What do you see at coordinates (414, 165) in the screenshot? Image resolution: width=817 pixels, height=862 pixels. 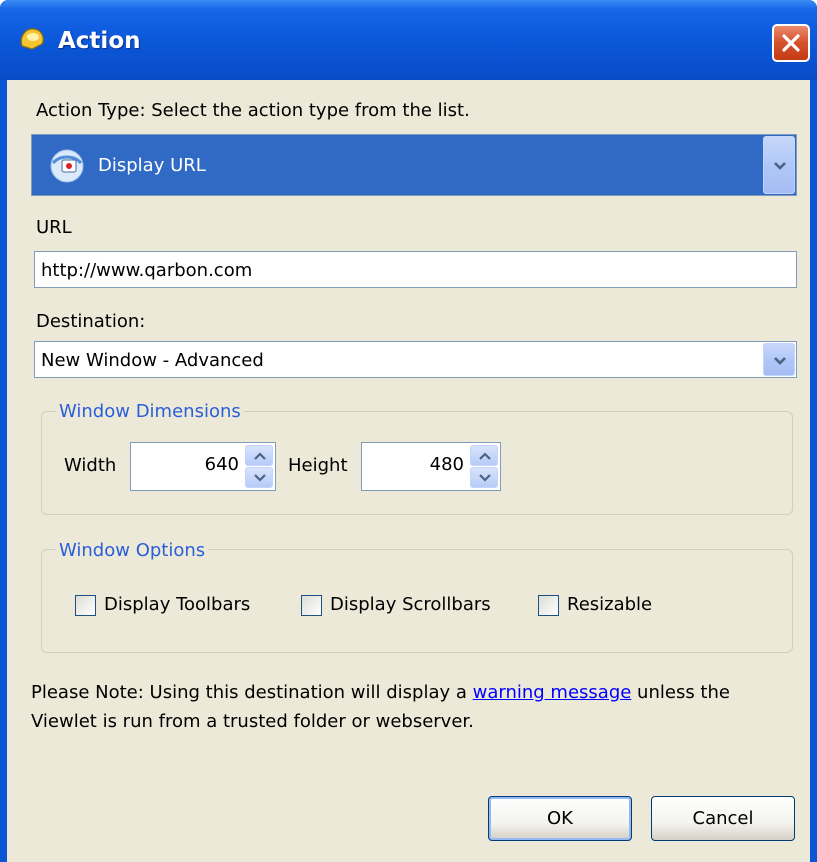 I see `action-type-select: Display URL` at bounding box center [414, 165].